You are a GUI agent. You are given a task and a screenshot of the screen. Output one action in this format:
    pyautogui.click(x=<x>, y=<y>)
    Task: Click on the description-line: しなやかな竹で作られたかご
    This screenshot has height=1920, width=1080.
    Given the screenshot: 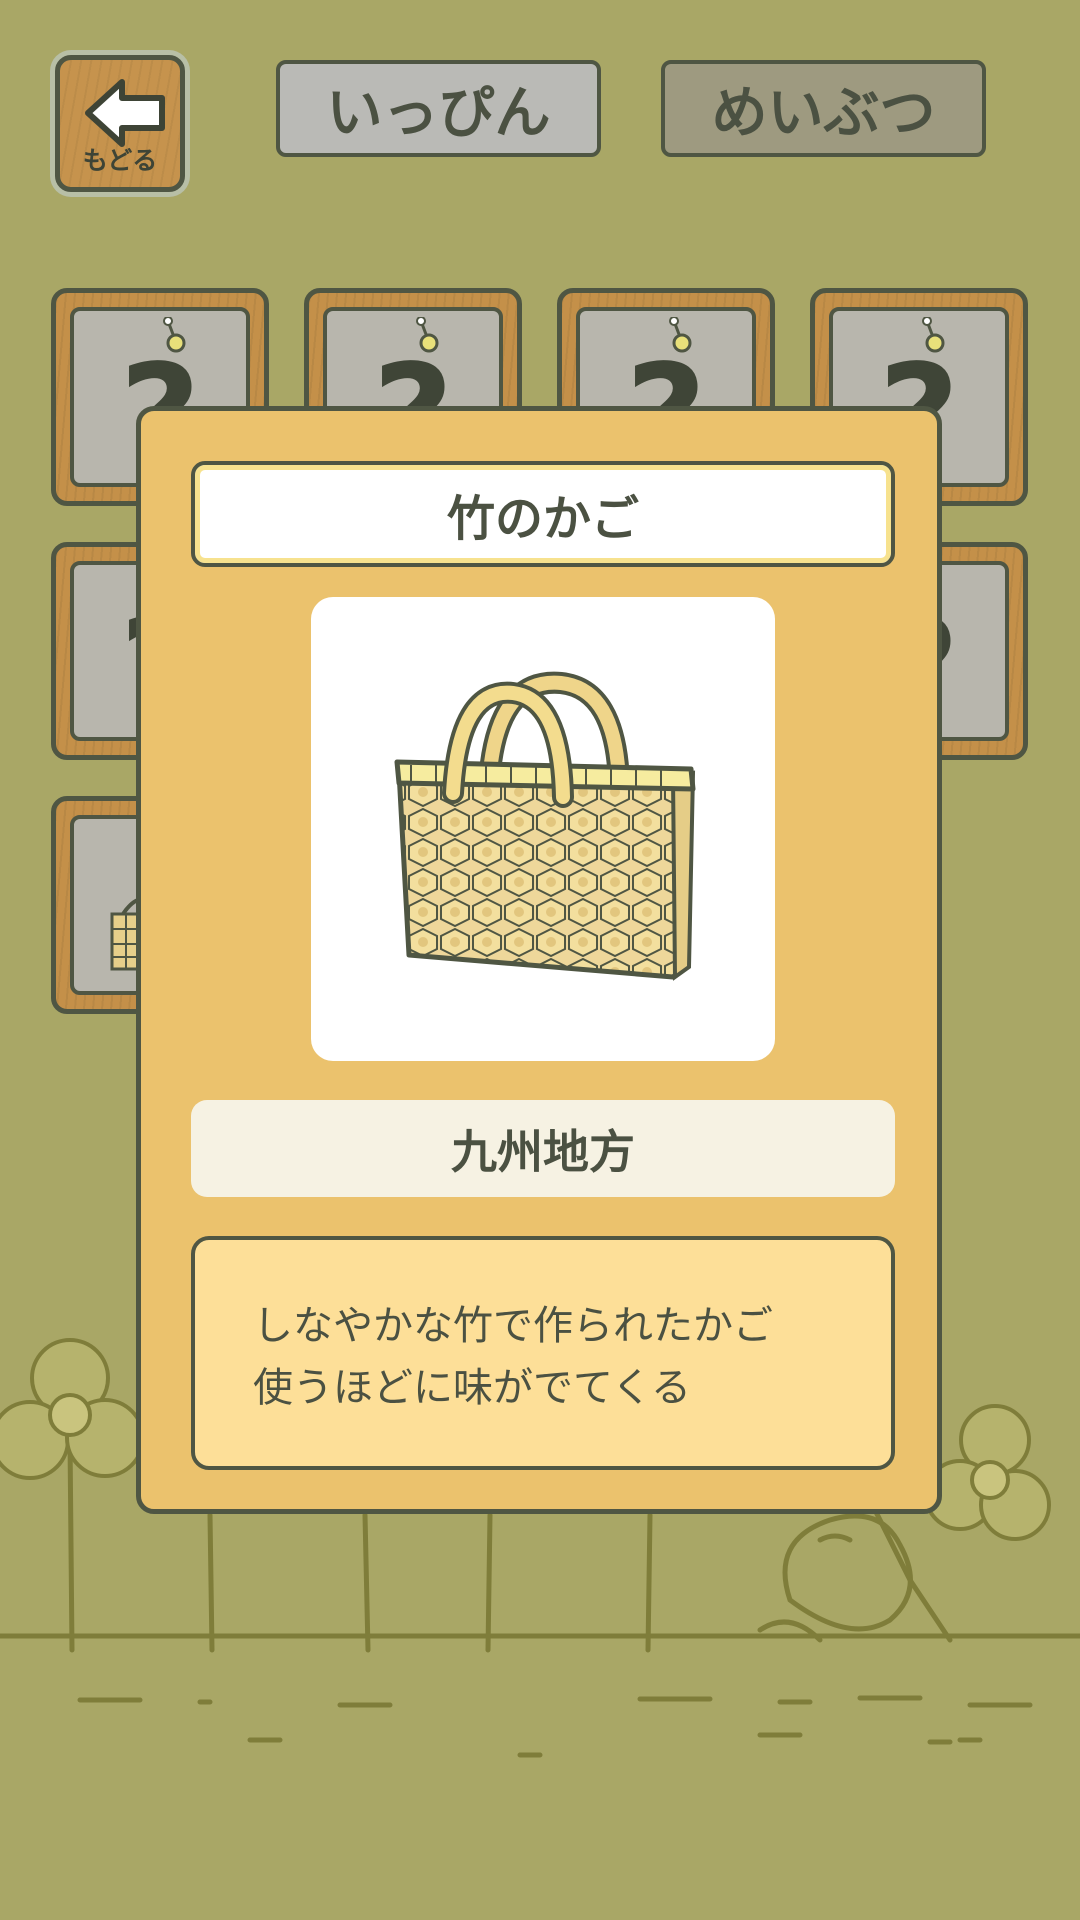 What is the action you would take?
    pyautogui.click(x=513, y=1326)
    